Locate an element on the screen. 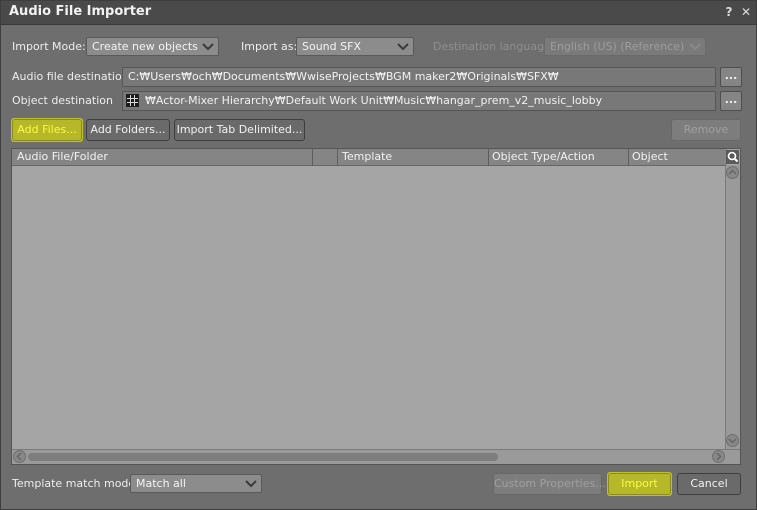 The width and height of the screenshot is (757, 510). horizontal-scrollbar is located at coordinates (376, 456).